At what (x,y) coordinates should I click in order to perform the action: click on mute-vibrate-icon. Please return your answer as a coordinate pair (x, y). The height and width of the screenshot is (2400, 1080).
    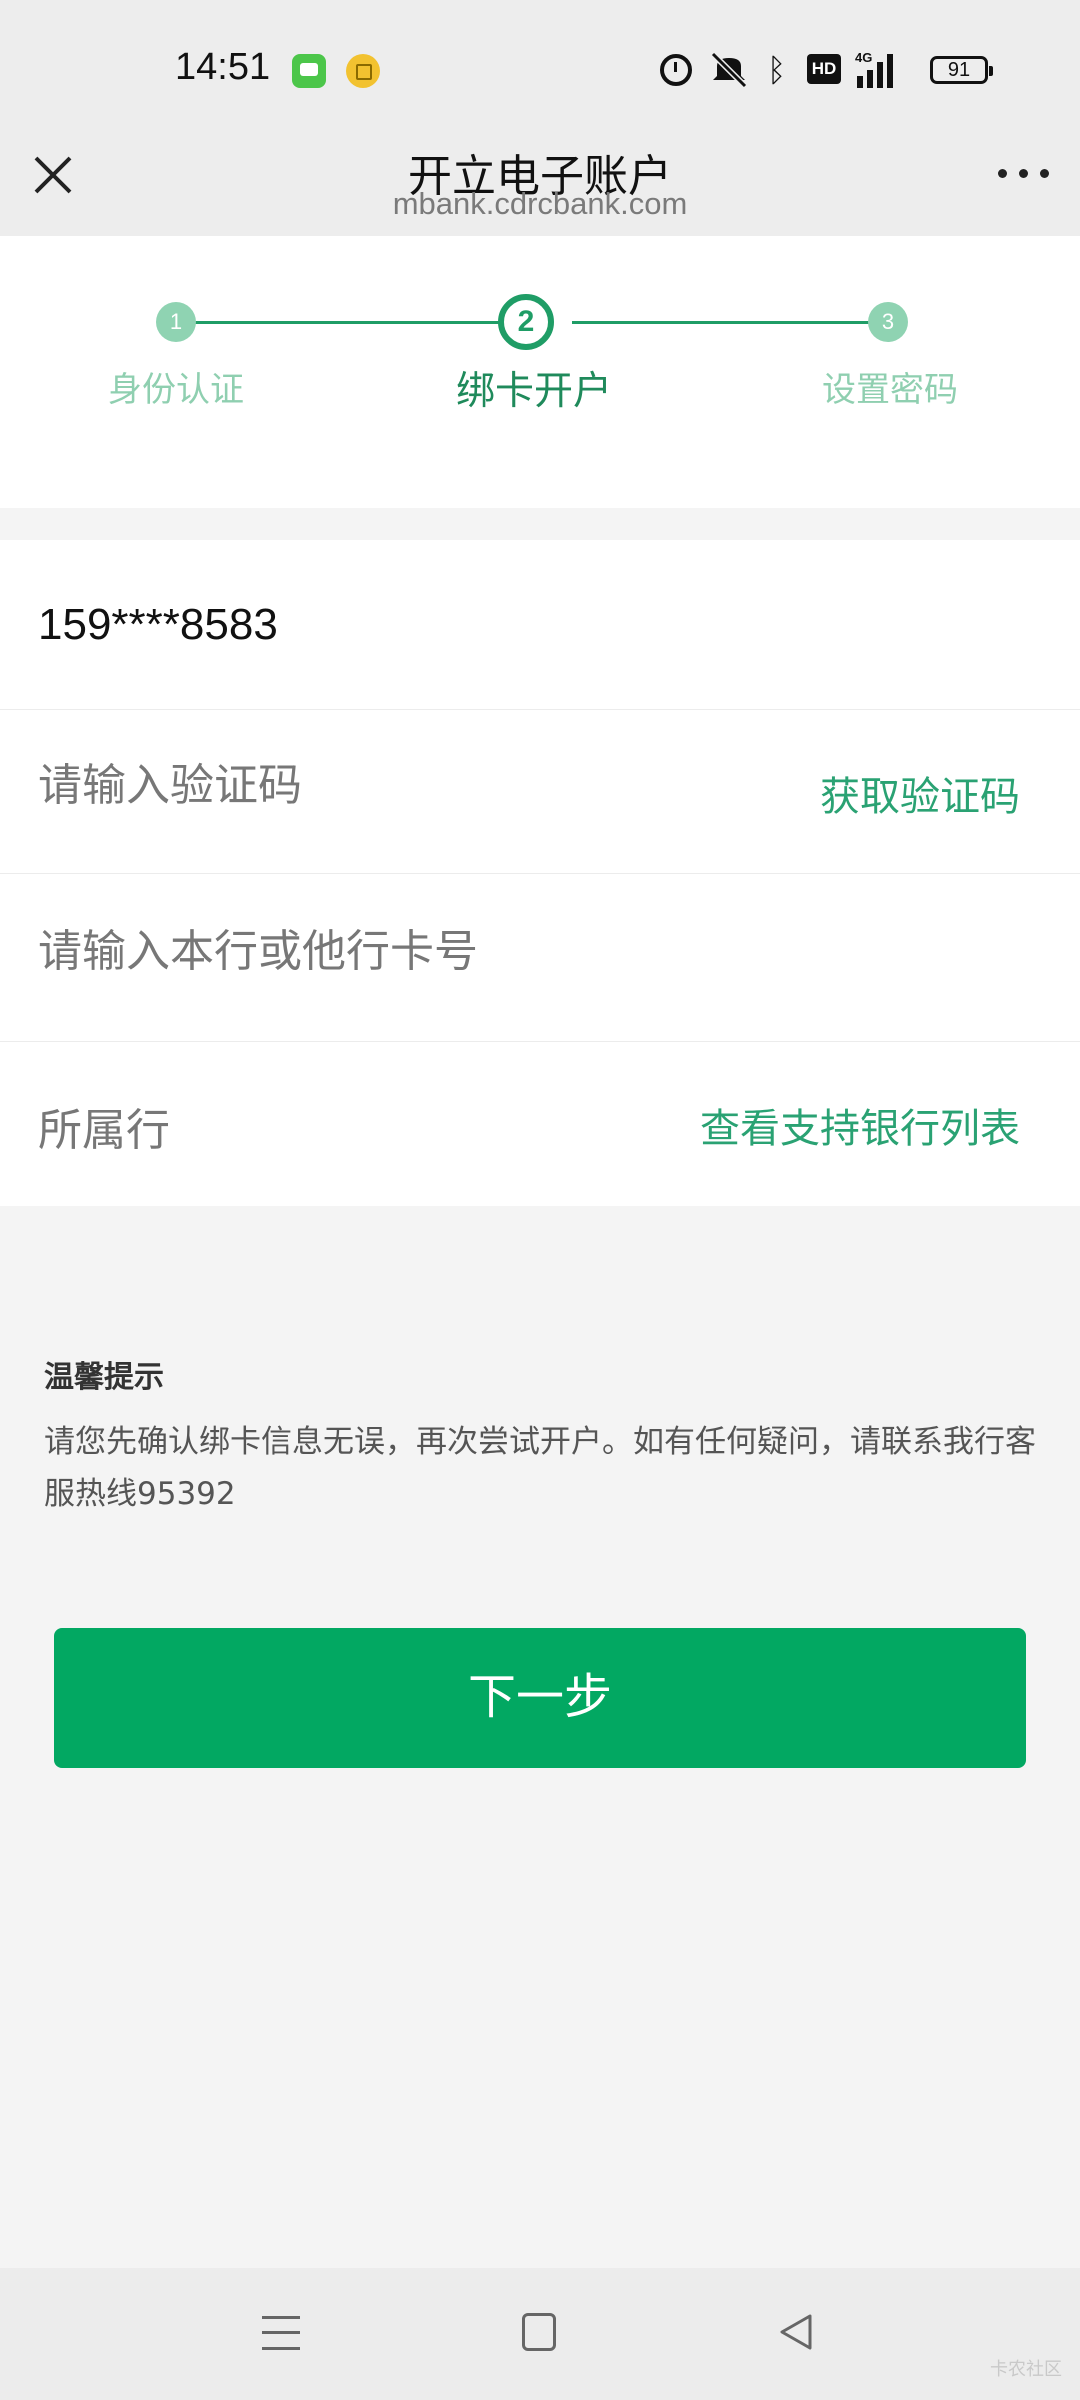
    Looking at the image, I should click on (729, 70).